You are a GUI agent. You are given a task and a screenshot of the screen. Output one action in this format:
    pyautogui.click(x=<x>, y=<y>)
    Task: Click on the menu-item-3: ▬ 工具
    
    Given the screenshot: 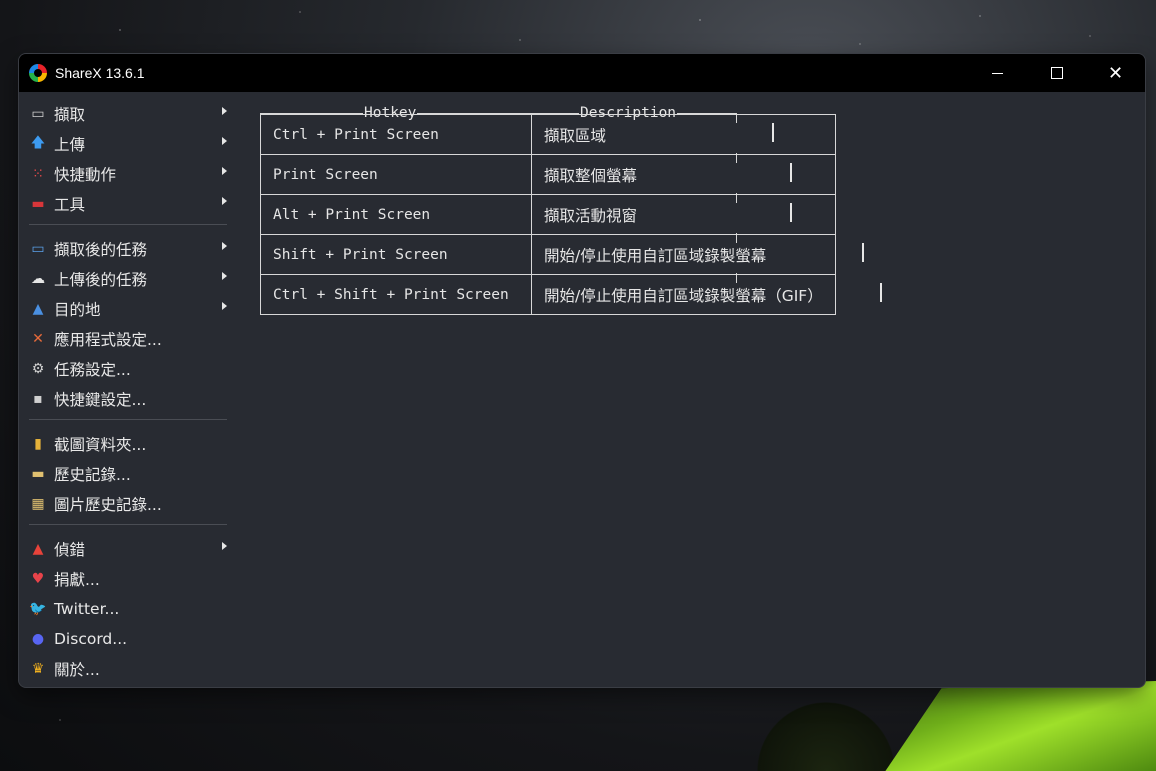 What is the action you would take?
    pyautogui.click(x=129, y=204)
    